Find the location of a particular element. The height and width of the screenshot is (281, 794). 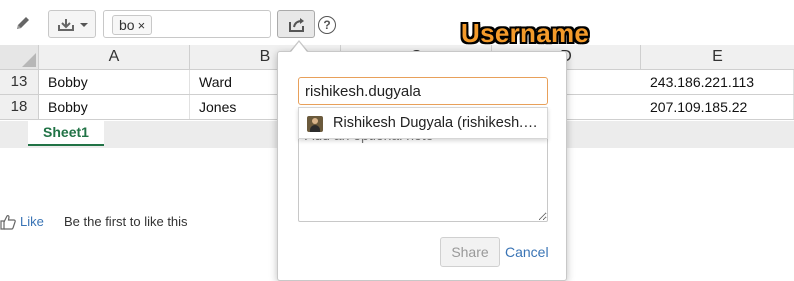

share-icon is located at coordinates (296, 25).